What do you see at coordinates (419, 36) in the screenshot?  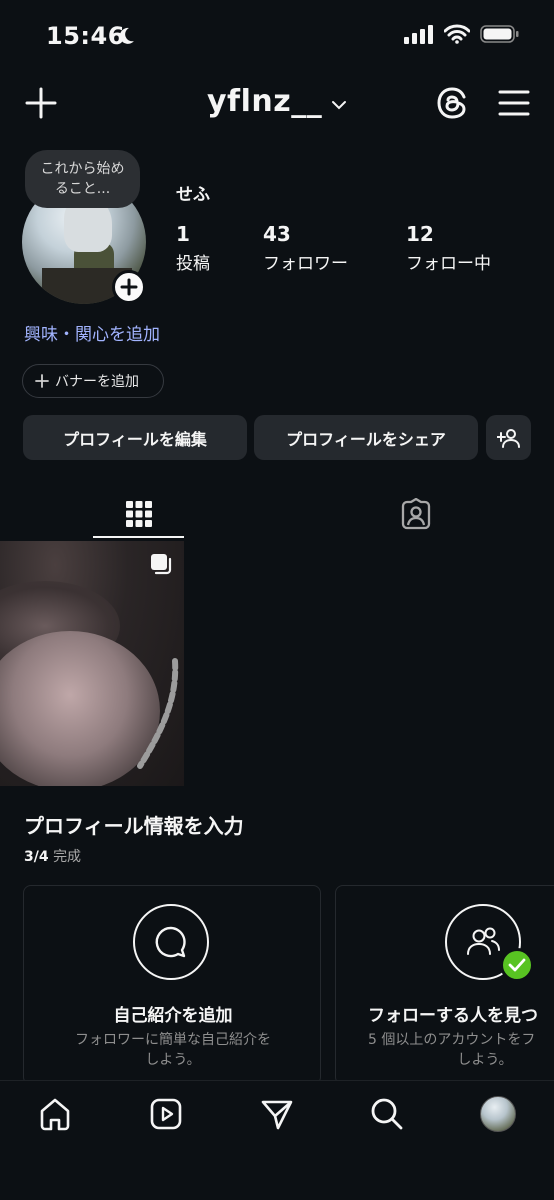 I see `signal-icon` at bounding box center [419, 36].